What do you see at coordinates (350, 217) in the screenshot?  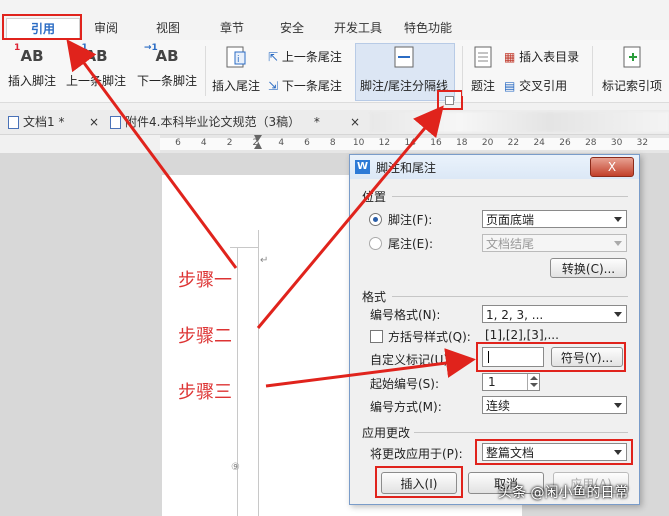 I see `step-two-arrow` at bounding box center [350, 217].